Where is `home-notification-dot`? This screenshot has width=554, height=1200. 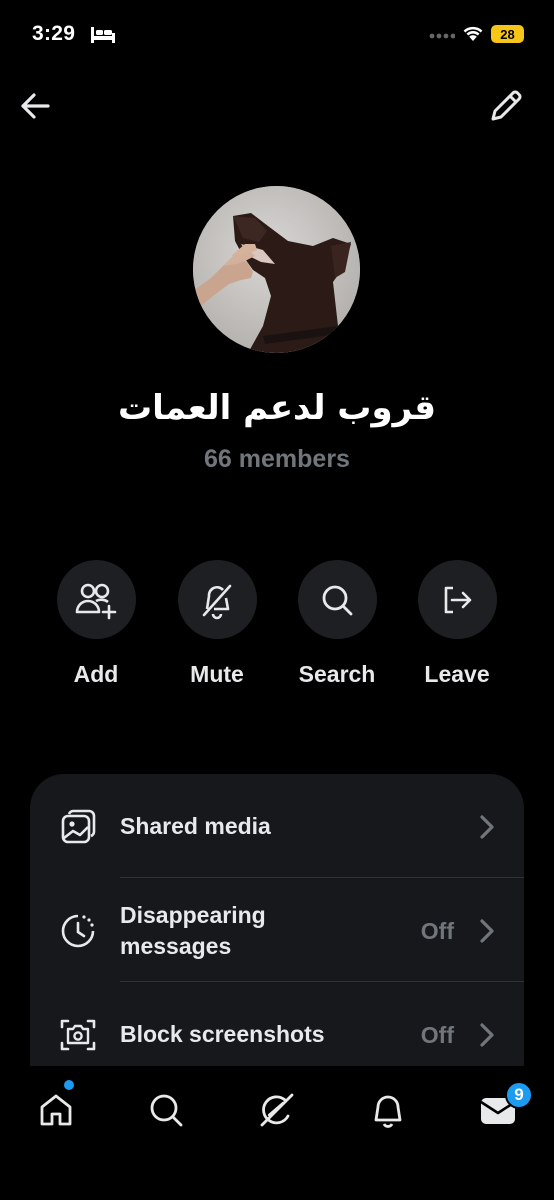
home-notification-dot is located at coordinates (69, 1085).